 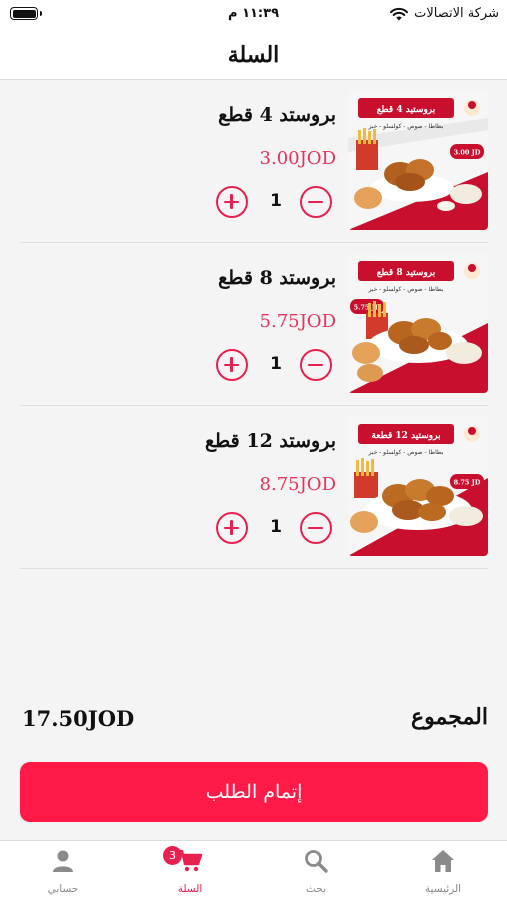 I want to click on tab-account: حسابي, so click(x=63, y=870).